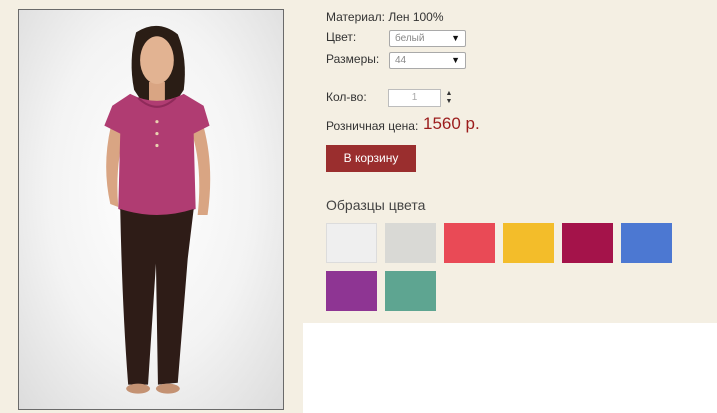  I want to click on color-select: белый ▼, so click(427, 38).